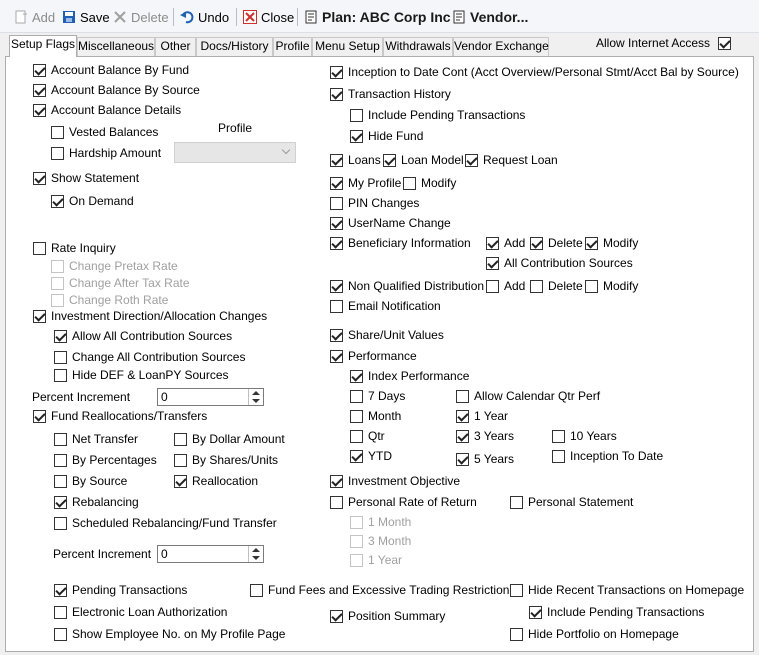 This screenshot has width=759, height=655. Describe the element at coordinates (204, 17) in the screenshot. I see `undo-button: Undo` at that location.